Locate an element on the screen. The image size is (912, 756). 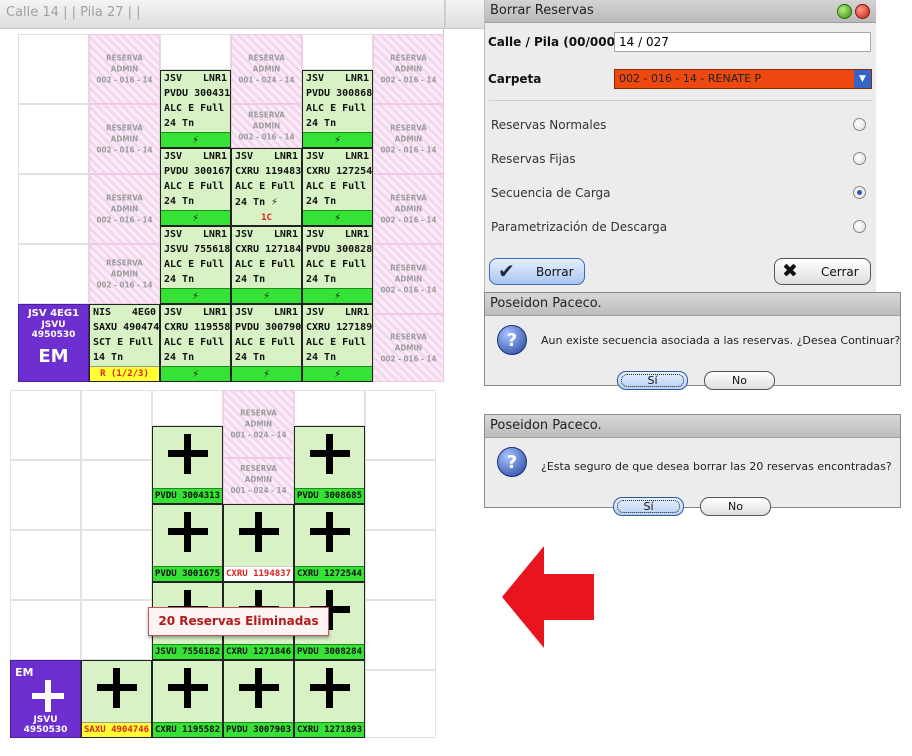
reserva-admin-text: RESERVA ADMIN 001 - 024 - 14 is located at coordinates (258, 424).